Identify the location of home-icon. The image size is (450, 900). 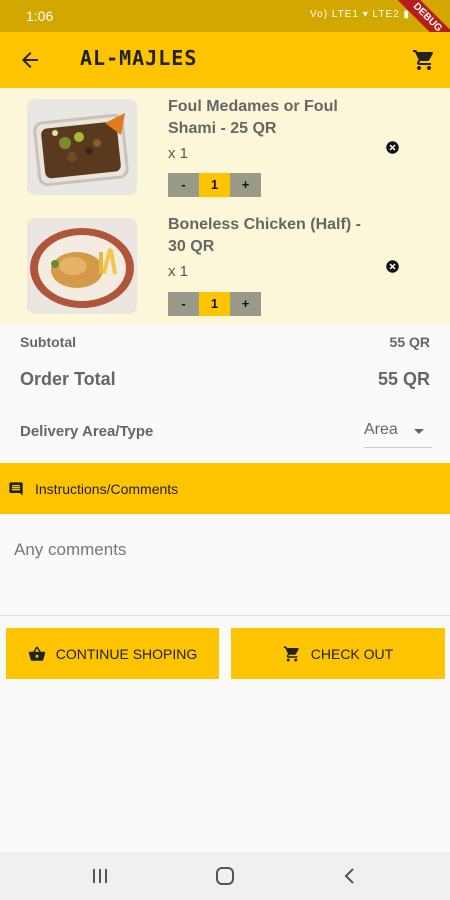
(225, 876).